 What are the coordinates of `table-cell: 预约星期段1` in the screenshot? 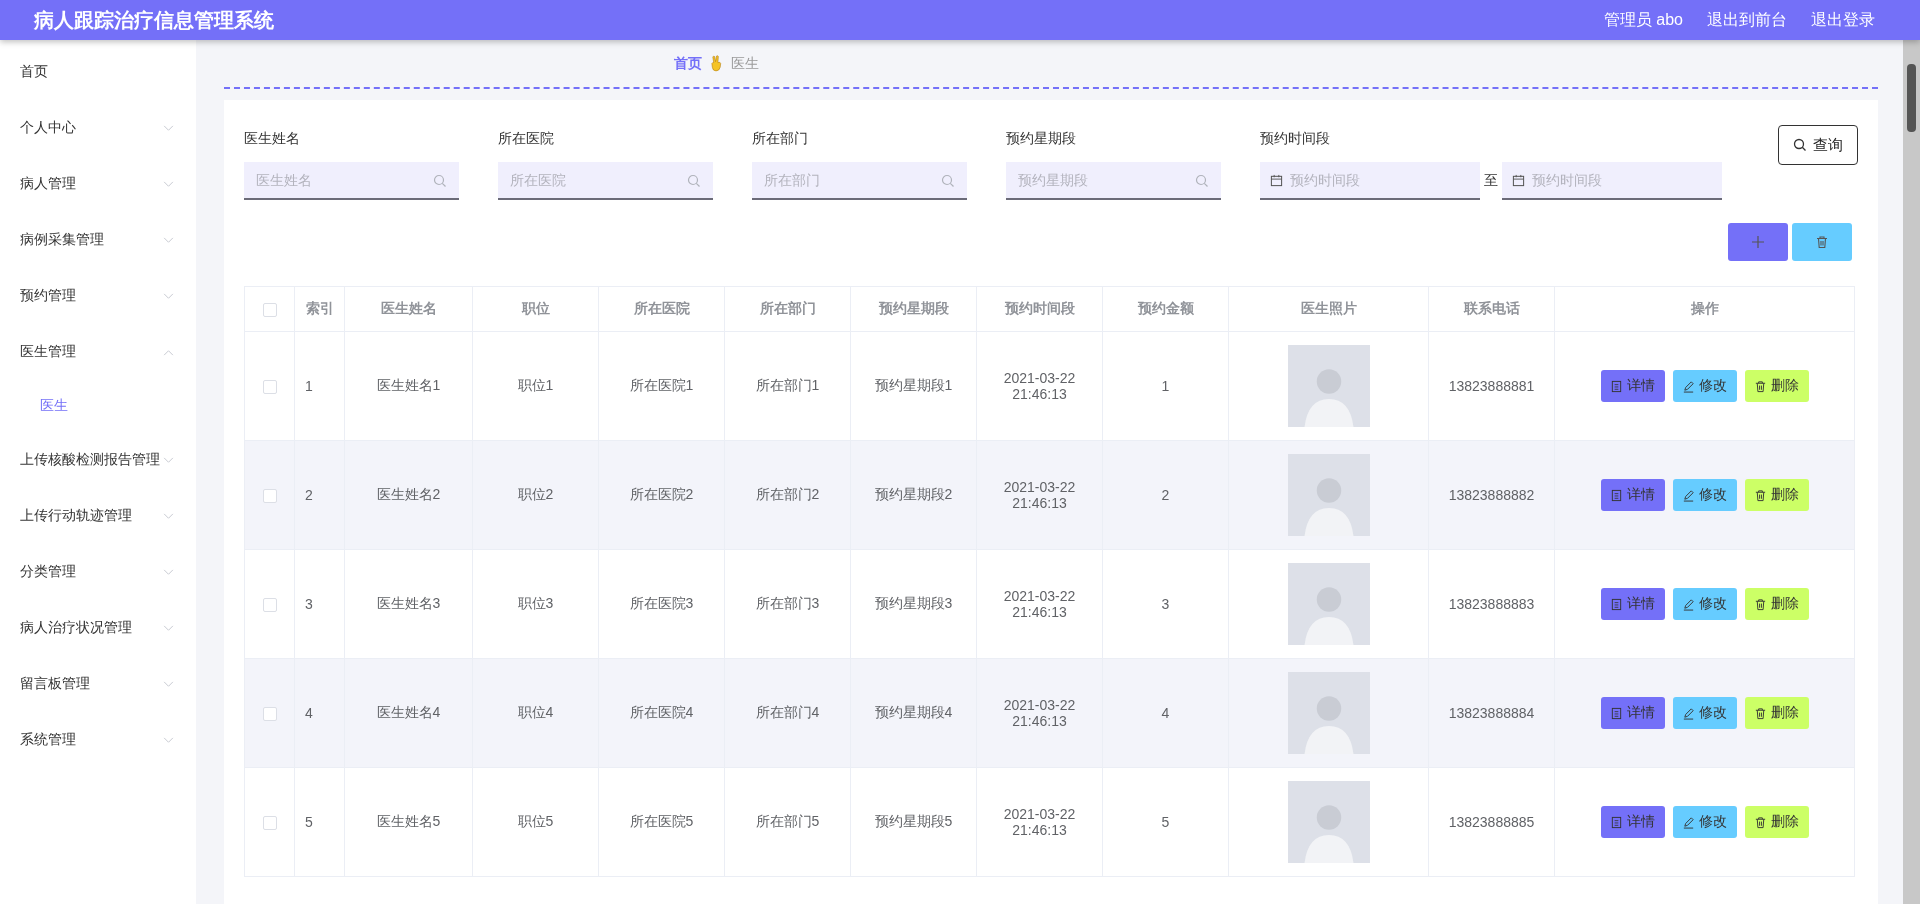 It's located at (913, 386).